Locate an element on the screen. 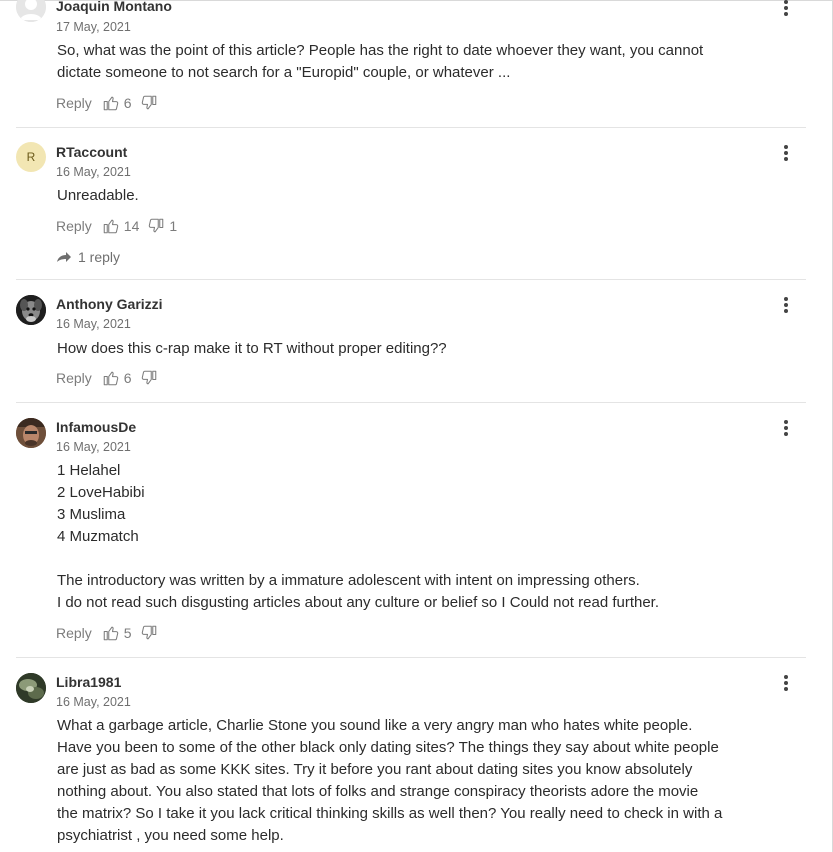 The height and width of the screenshot is (852, 833). comment-date: 17 May, 2021 is located at coordinates (93, 27).